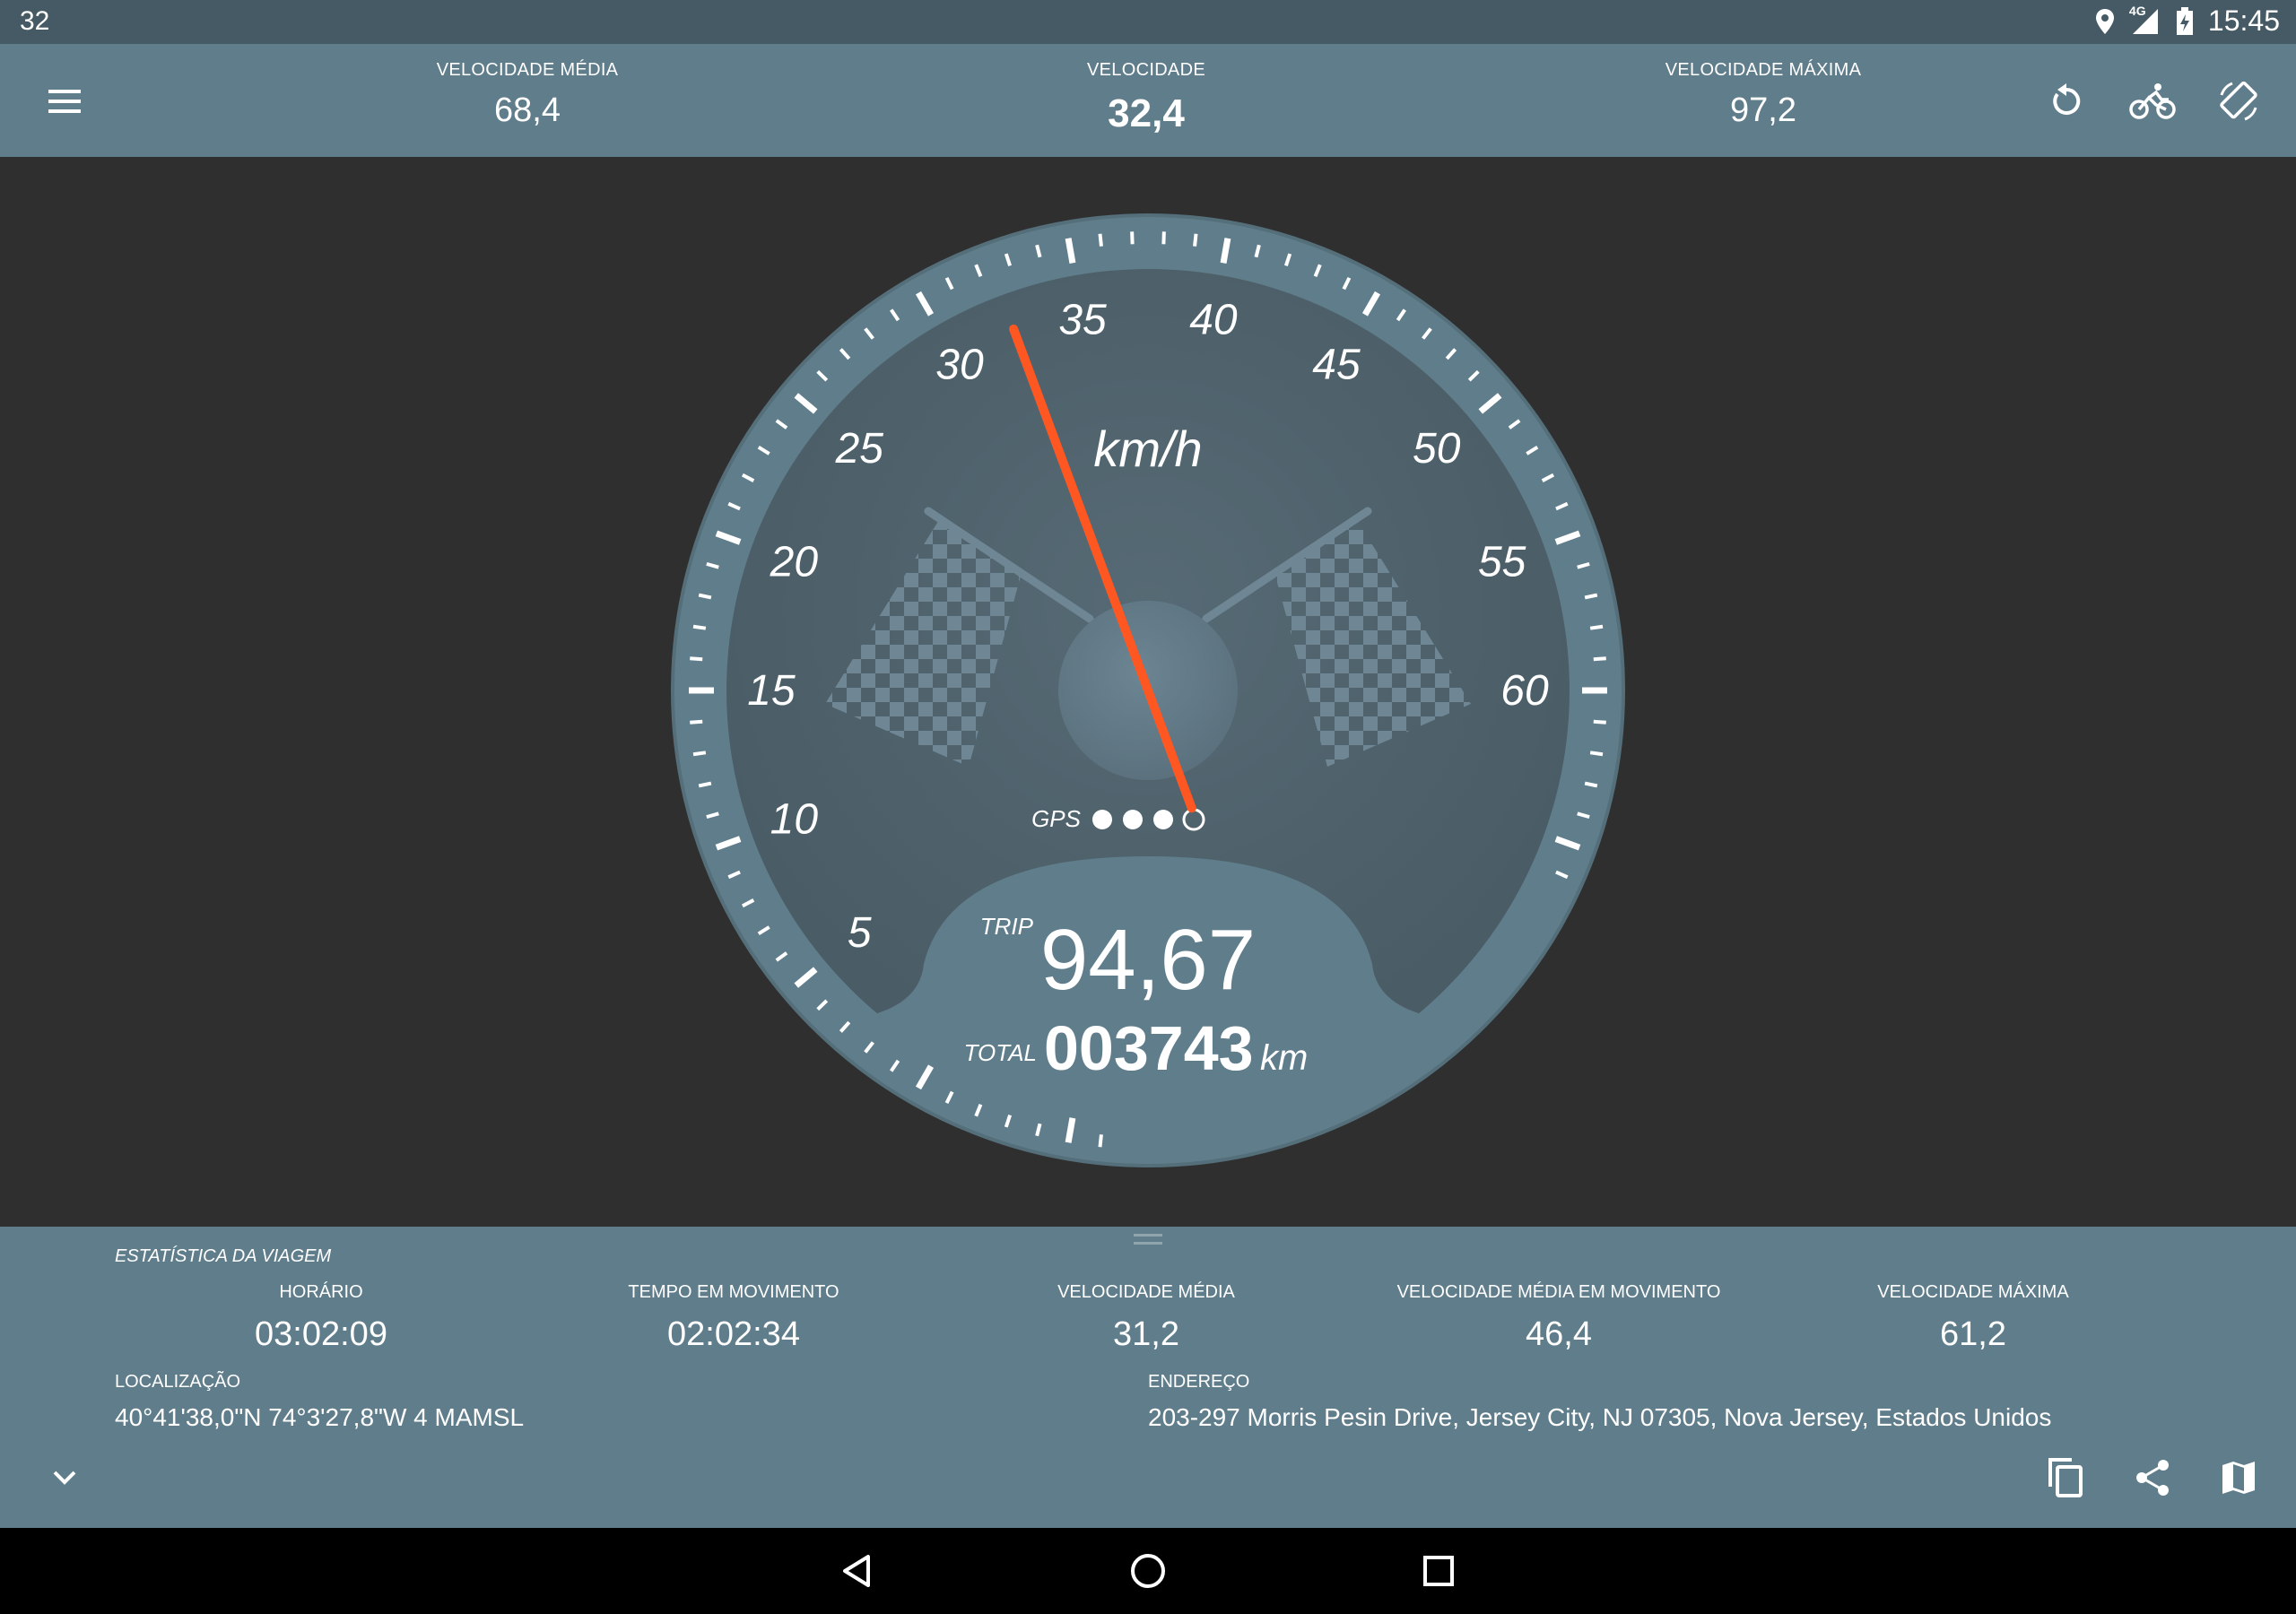 The height and width of the screenshot is (1614, 2296). I want to click on menu-button, so click(64, 101).